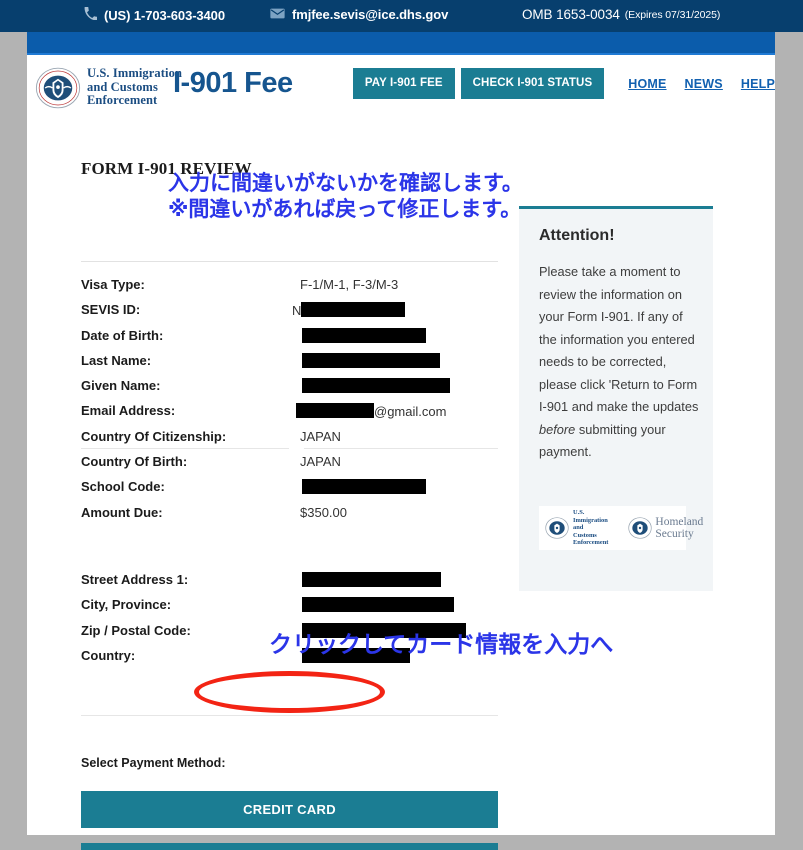 The width and height of the screenshot is (803, 850). What do you see at coordinates (291, 390) in the screenshot?
I see `review-field-row: Given Name:` at bounding box center [291, 390].